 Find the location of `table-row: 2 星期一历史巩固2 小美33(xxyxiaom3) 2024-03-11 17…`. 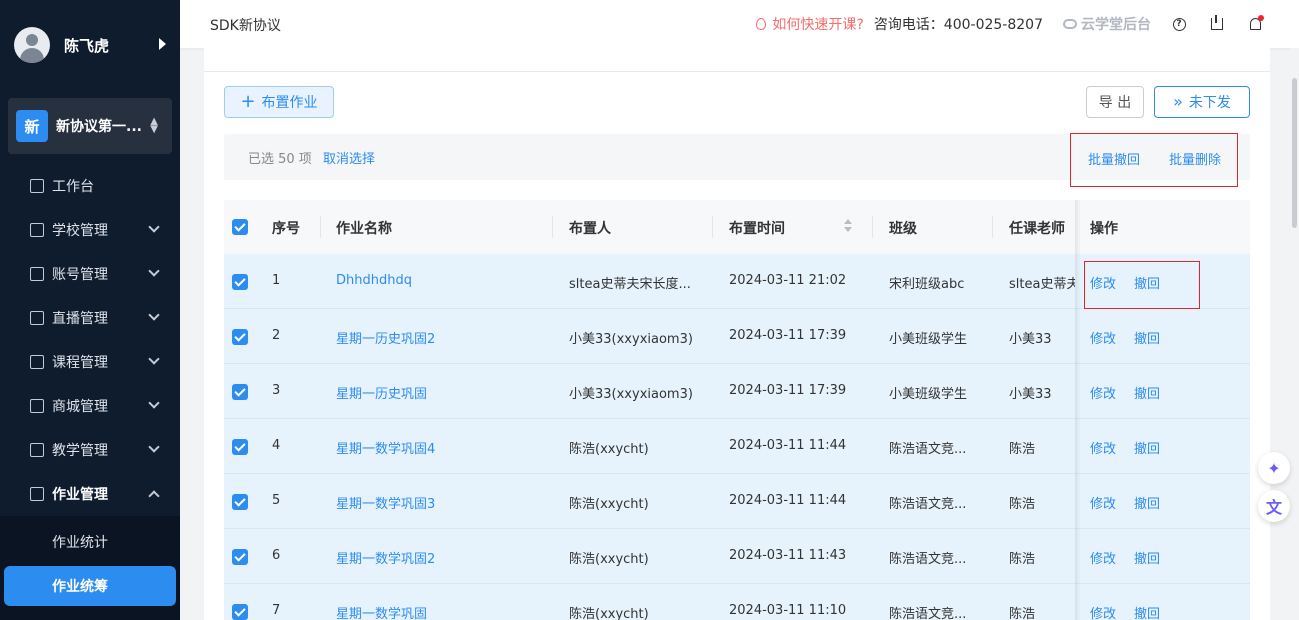

table-row: 2 星期一历史巩固2 小美33(xxyxiaom3) 2024-03-11 17… is located at coordinates (737, 336).